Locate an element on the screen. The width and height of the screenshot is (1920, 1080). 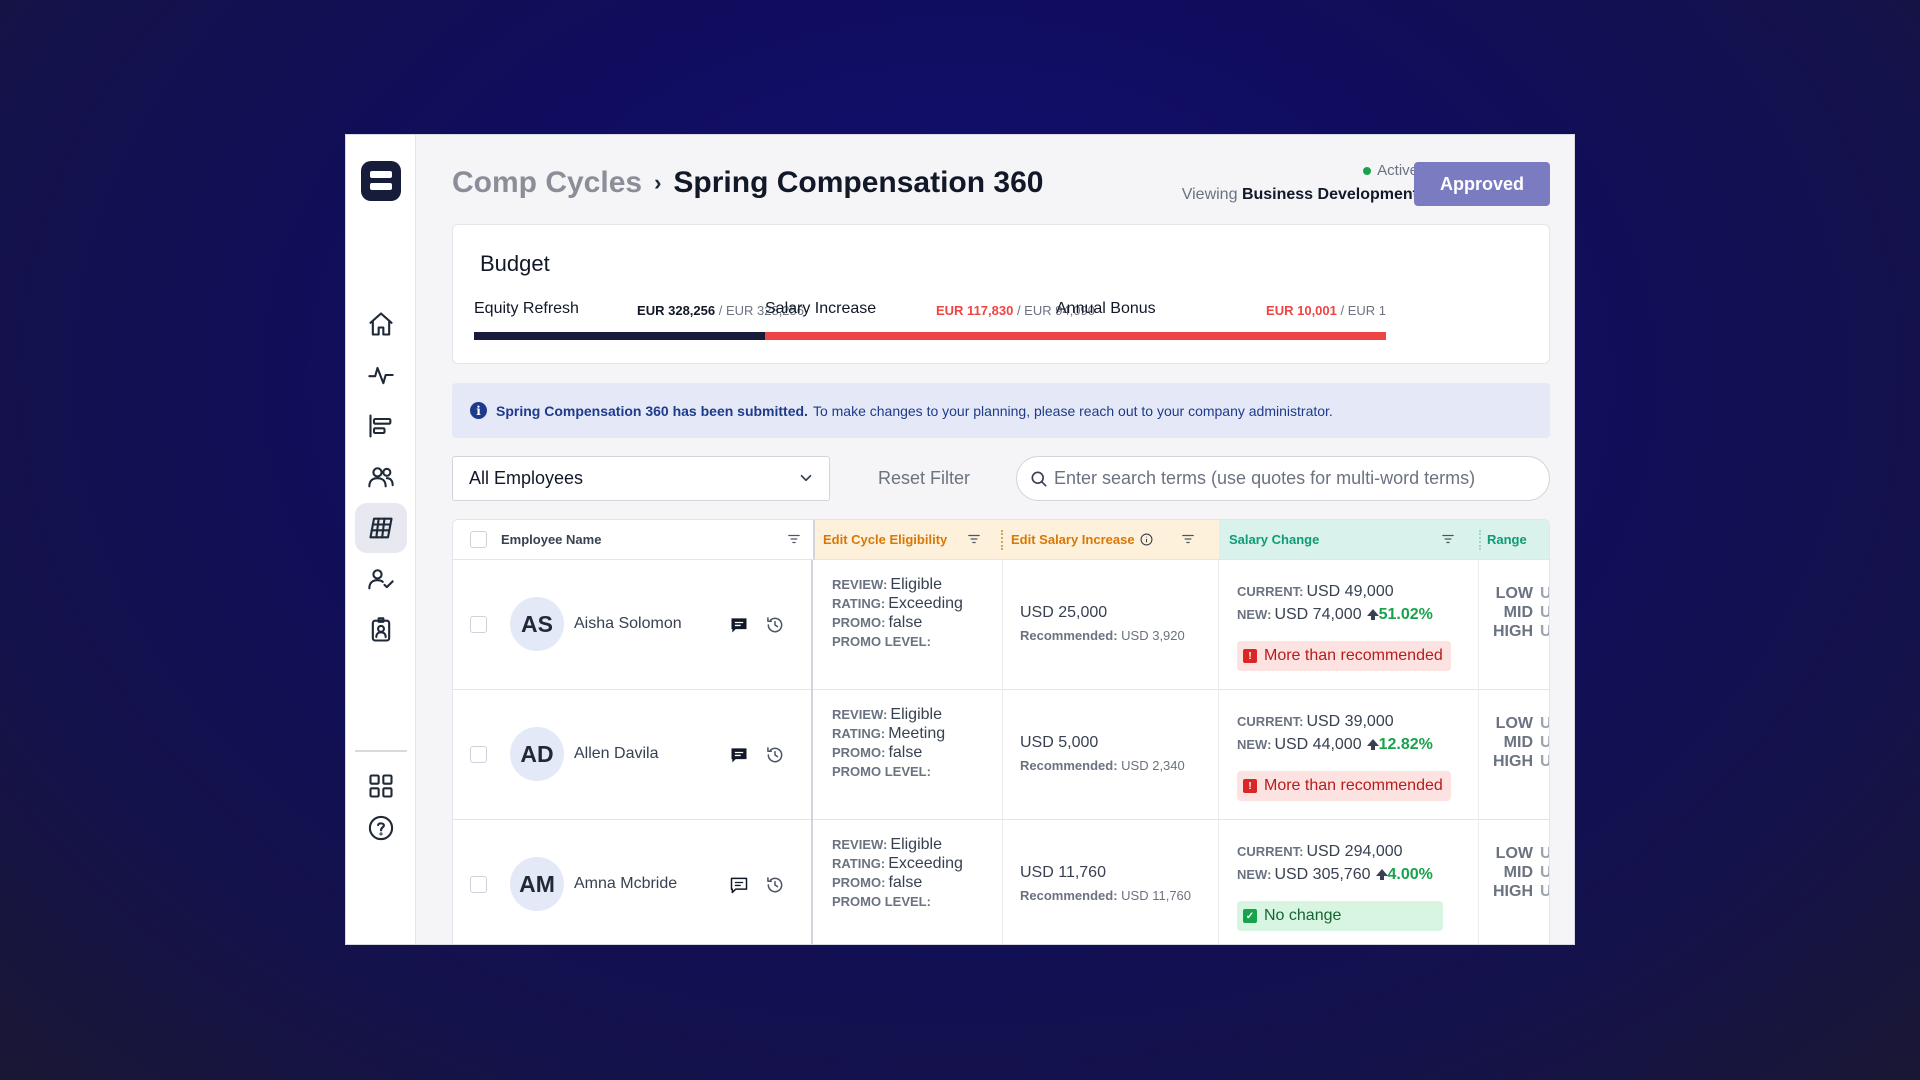
approved-button: Approved is located at coordinates (1482, 184).